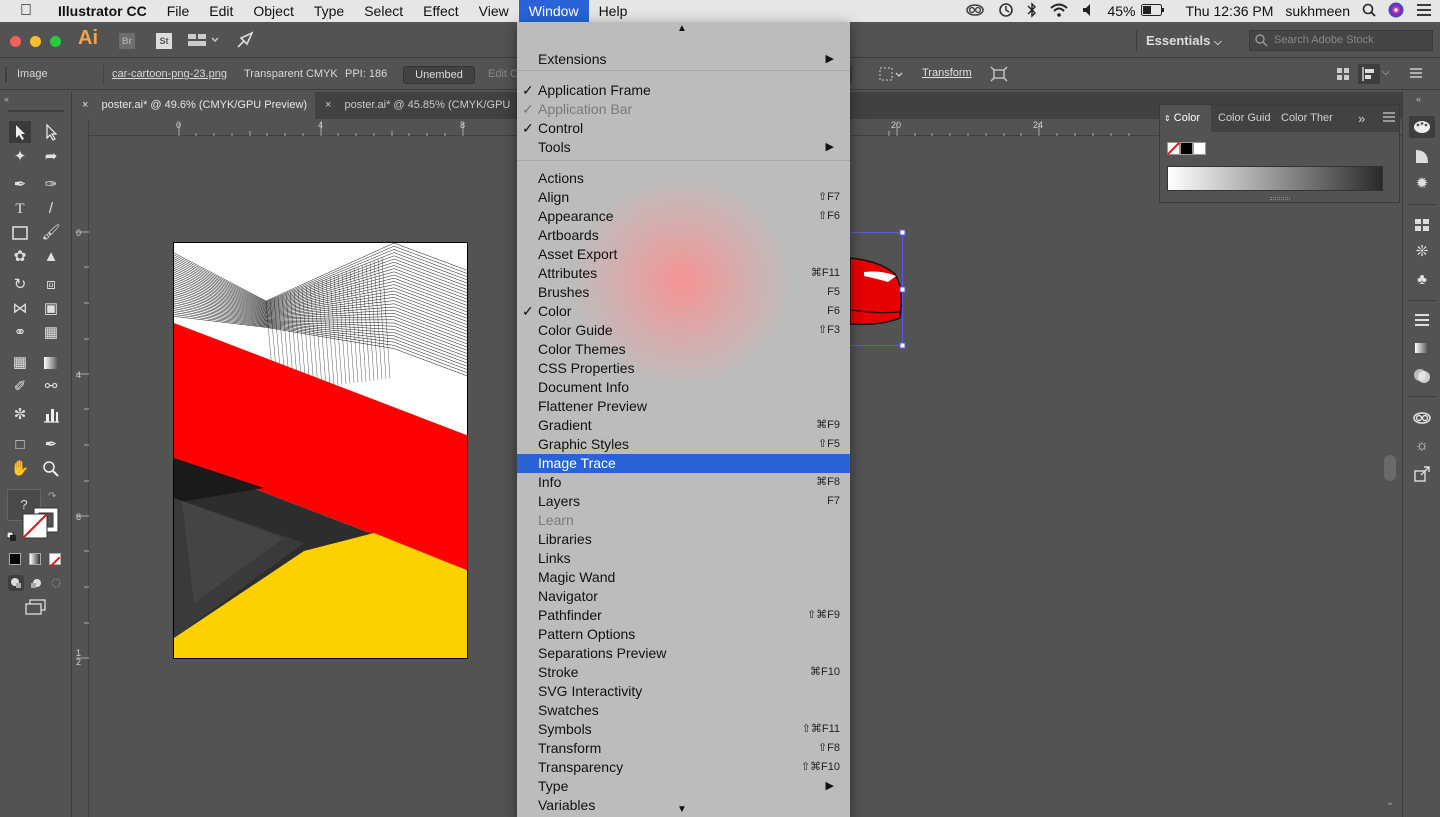 This screenshot has width=1440, height=817. Describe the element at coordinates (683, 273) in the screenshot. I see `menu-item-attributes: Attributes ⌘F11` at that location.